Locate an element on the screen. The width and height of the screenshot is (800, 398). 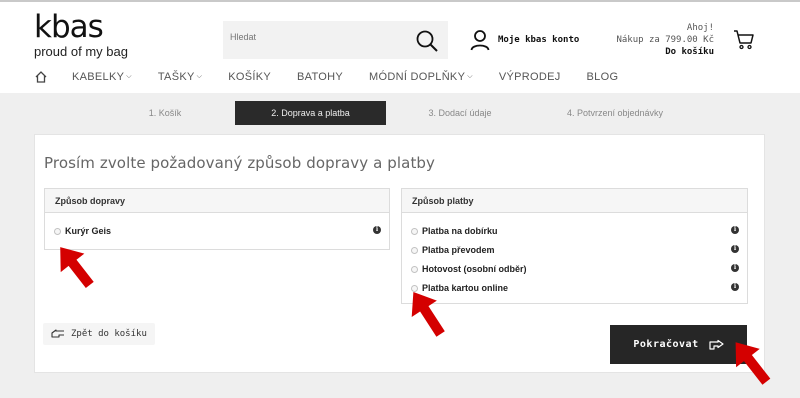
option-label: Platba na dobírku is located at coordinates (460, 231).